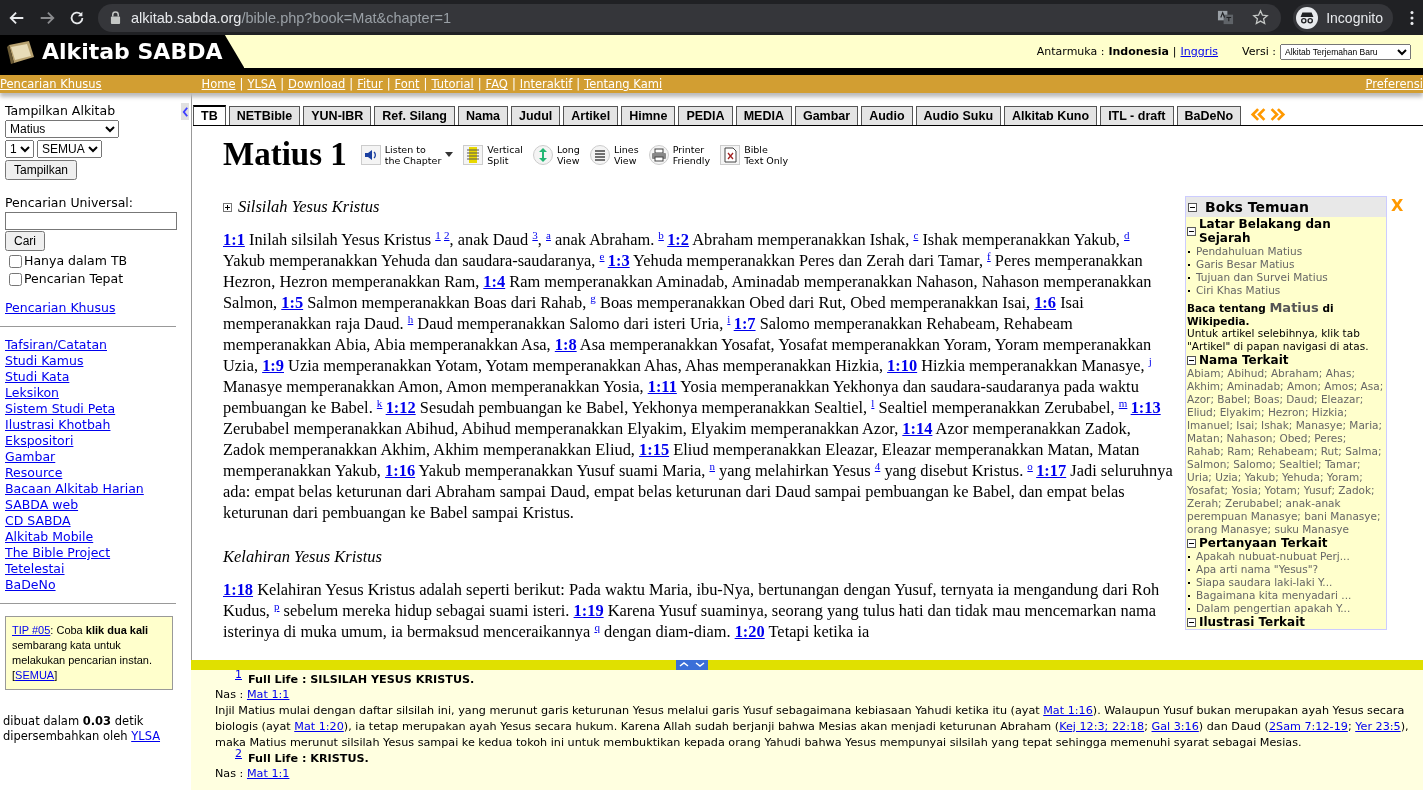 Image resolution: width=1423 pixels, height=790 pixels. I want to click on verse-number-link: 1:19, so click(588, 610).